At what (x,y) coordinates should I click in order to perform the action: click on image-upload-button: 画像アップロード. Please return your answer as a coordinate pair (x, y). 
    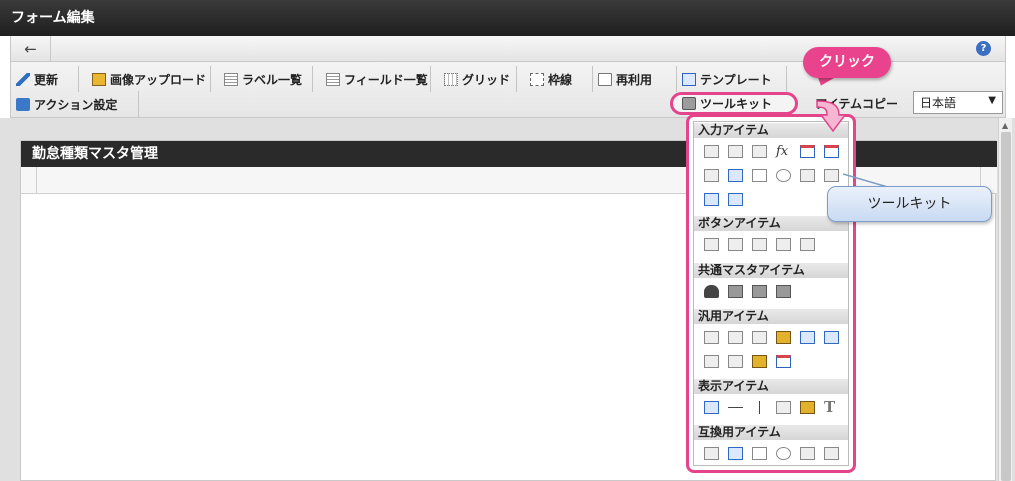
    Looking at the image, I should click on (149, 79).